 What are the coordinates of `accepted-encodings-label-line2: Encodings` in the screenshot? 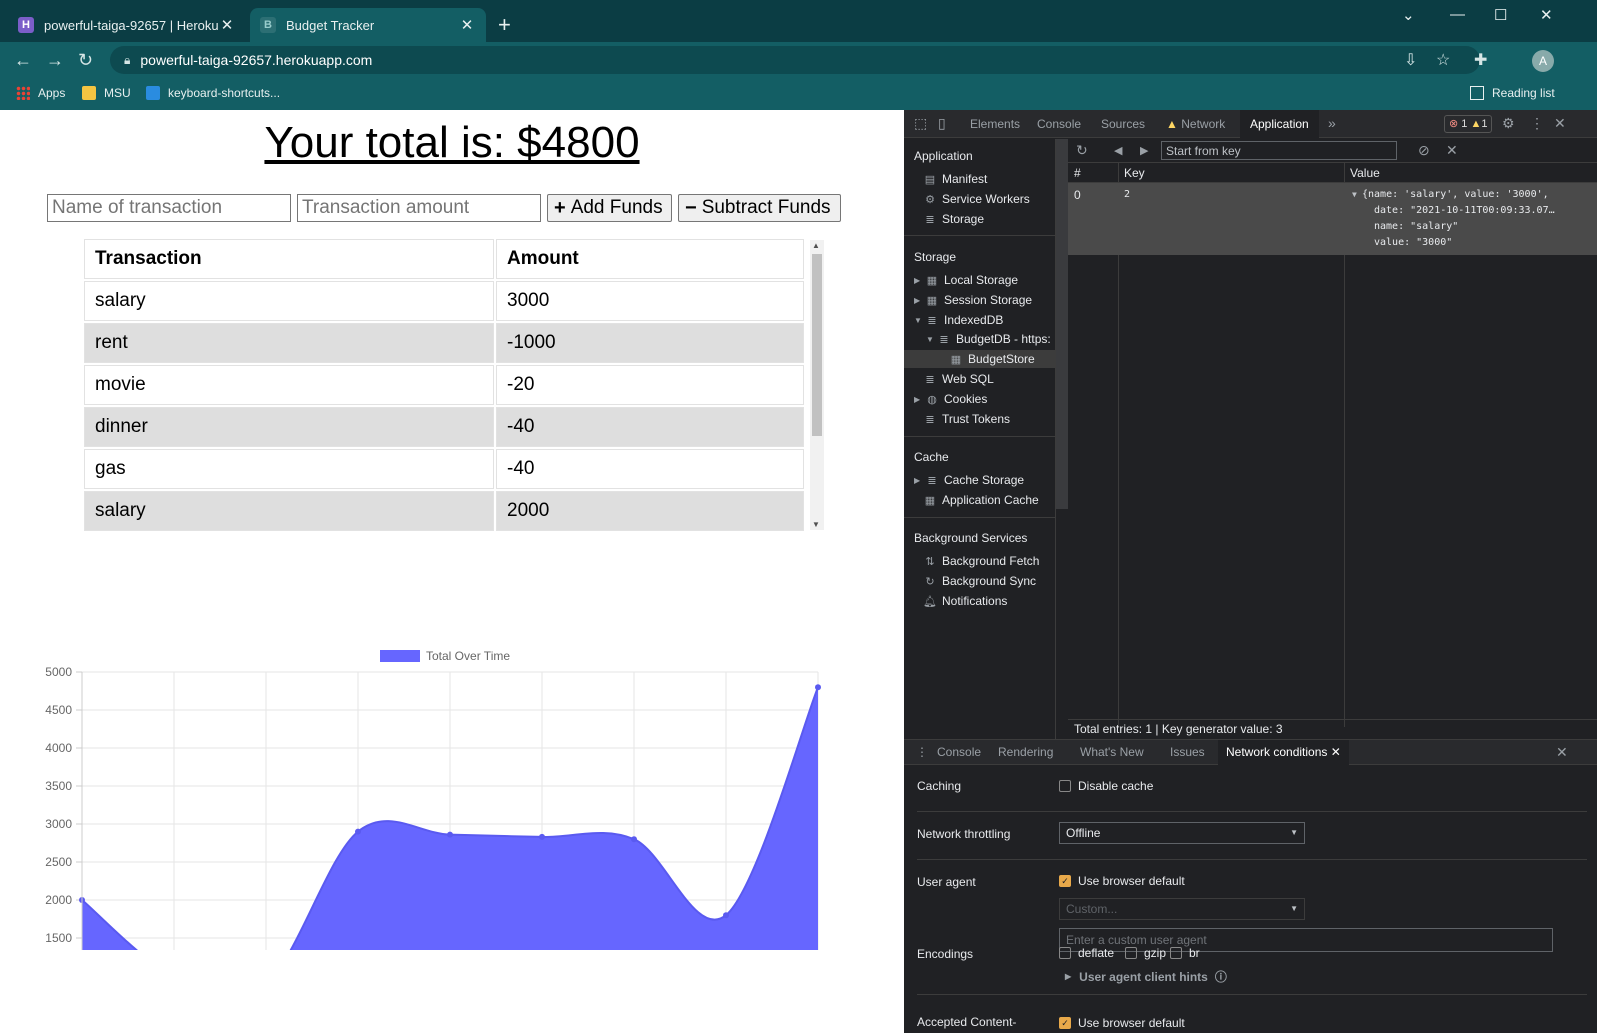 It's located at (945, 954).